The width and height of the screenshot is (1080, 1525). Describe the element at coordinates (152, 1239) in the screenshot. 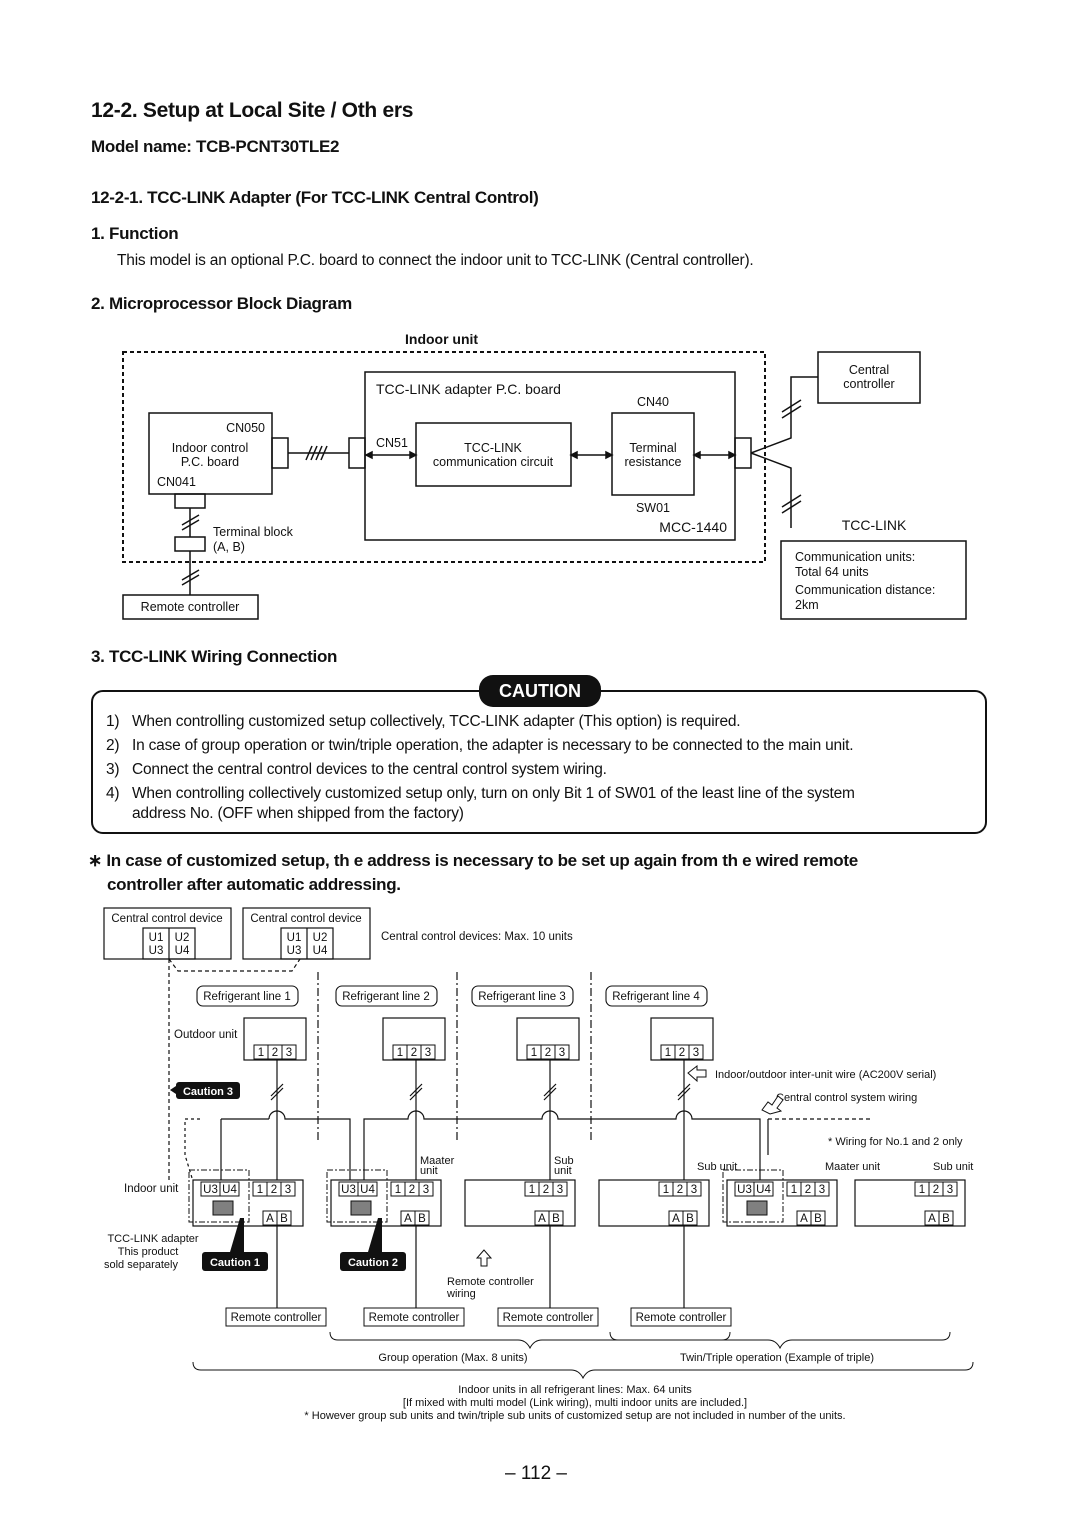

I see `adapter-note-1: TCC-LINK adapter` at that location.